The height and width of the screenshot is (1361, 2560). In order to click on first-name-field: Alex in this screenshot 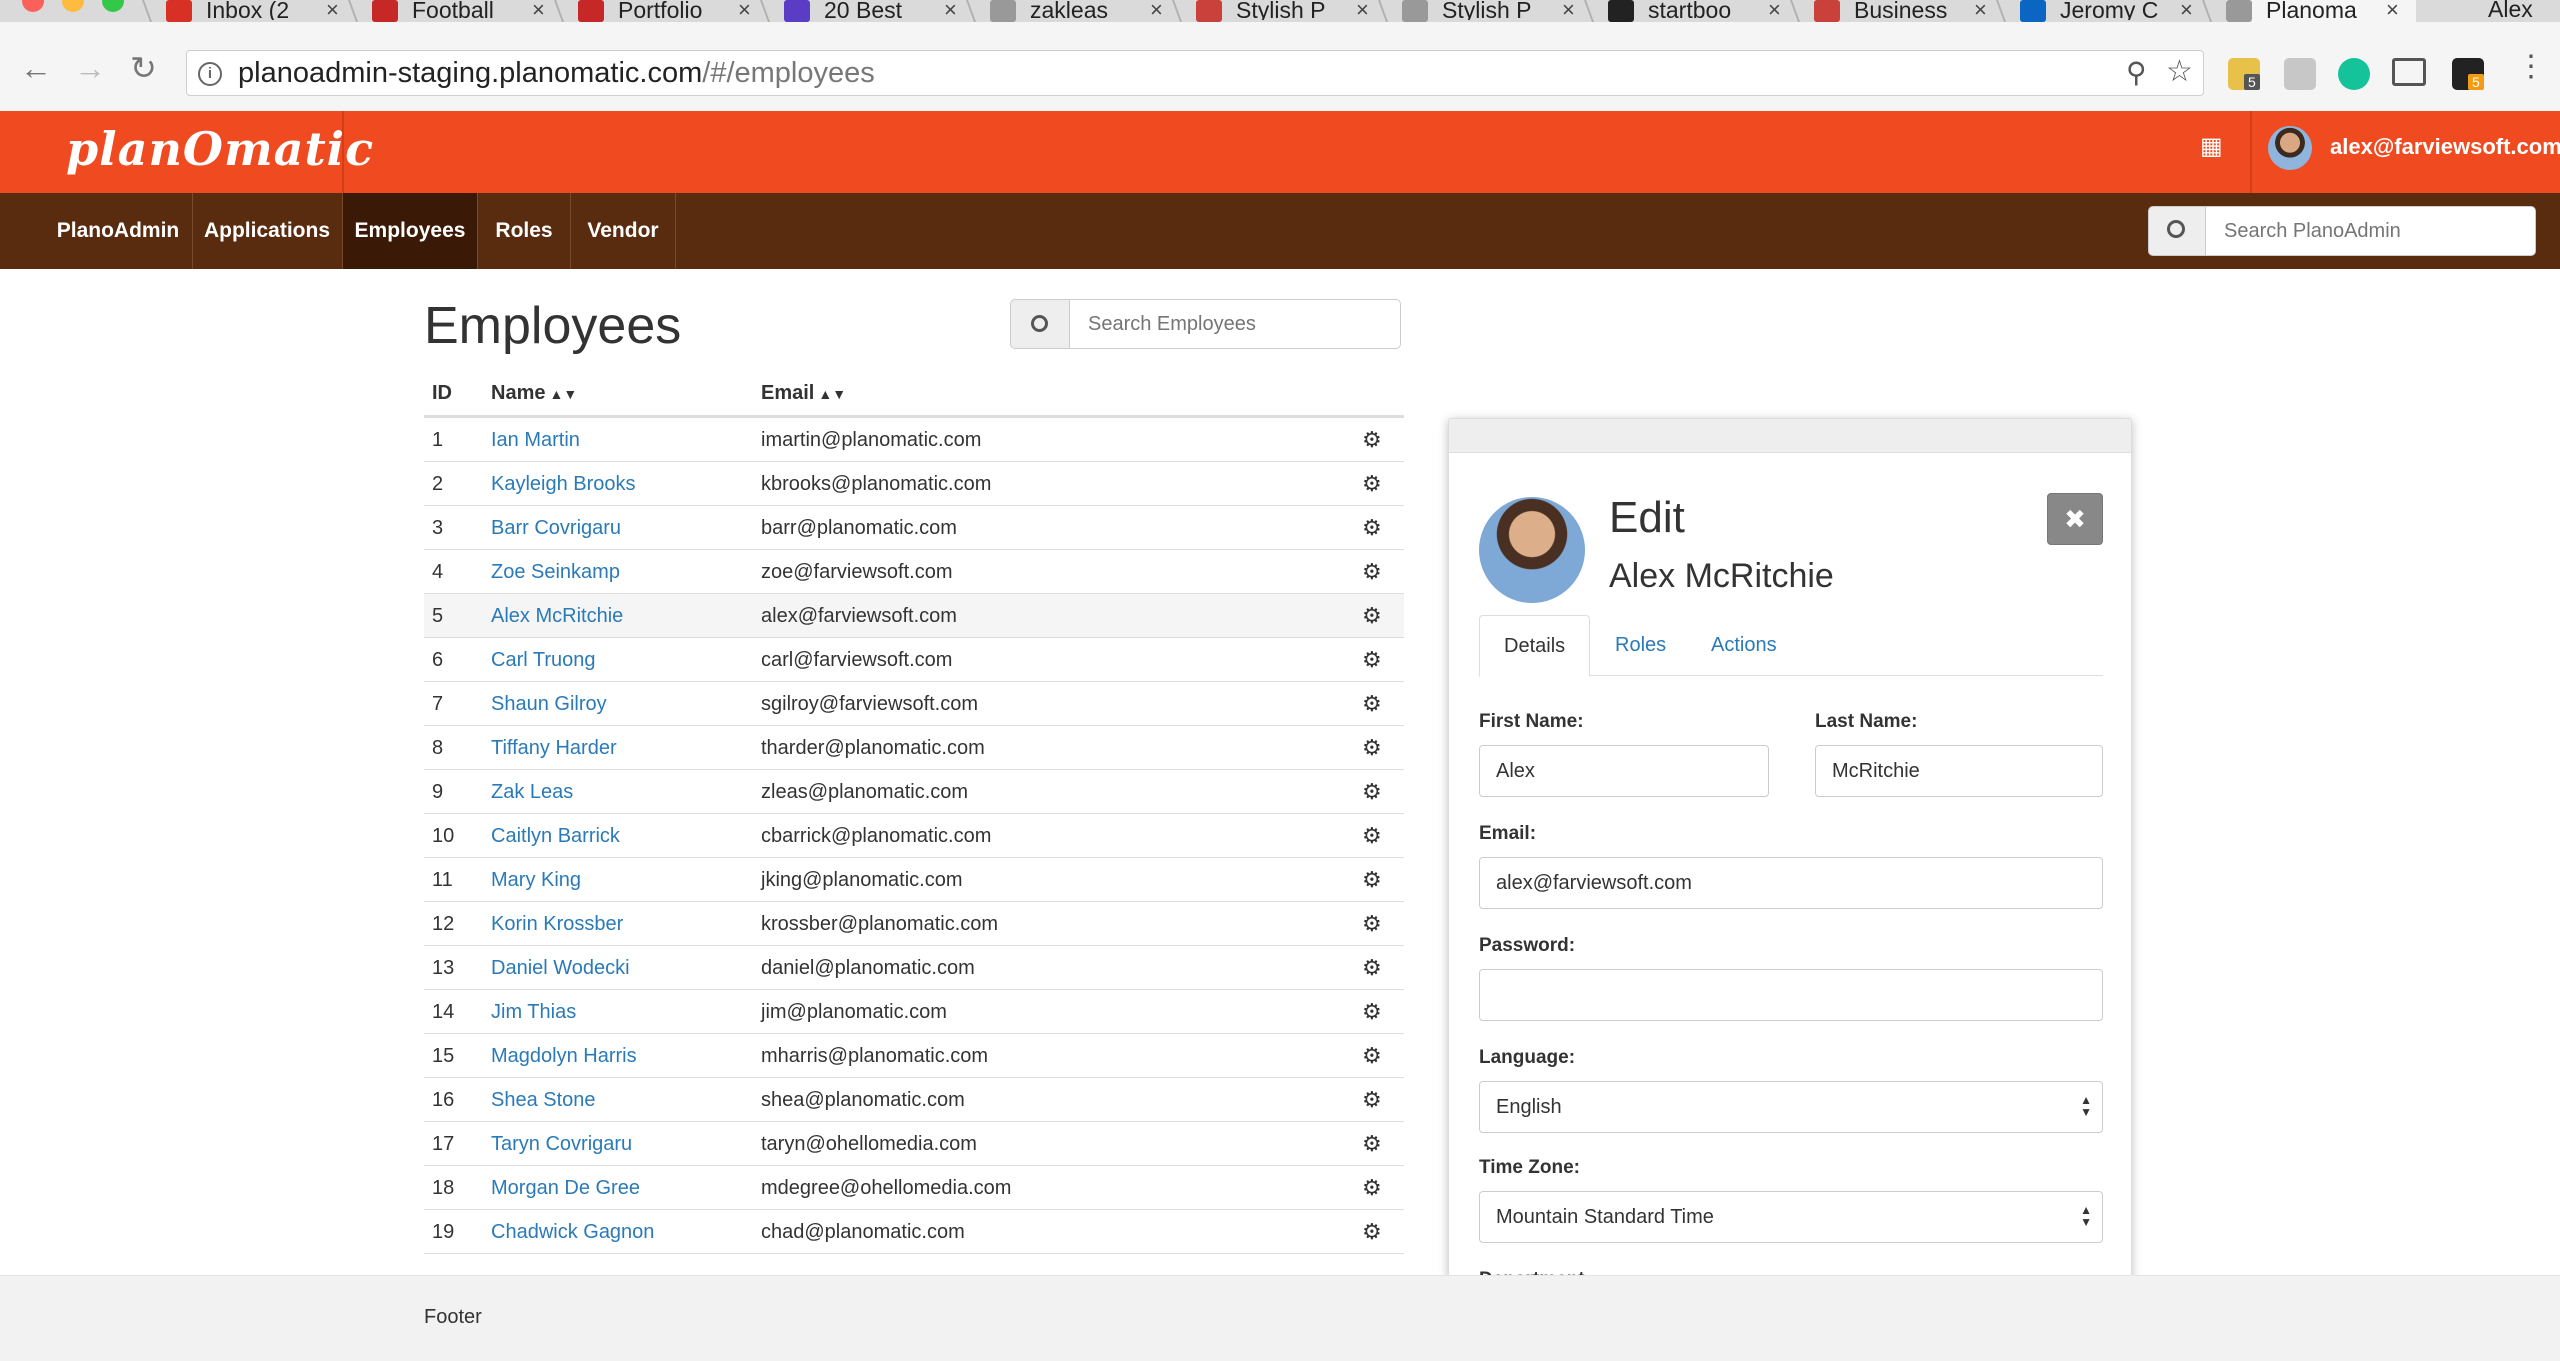, I will do `click(1624, 771)`.